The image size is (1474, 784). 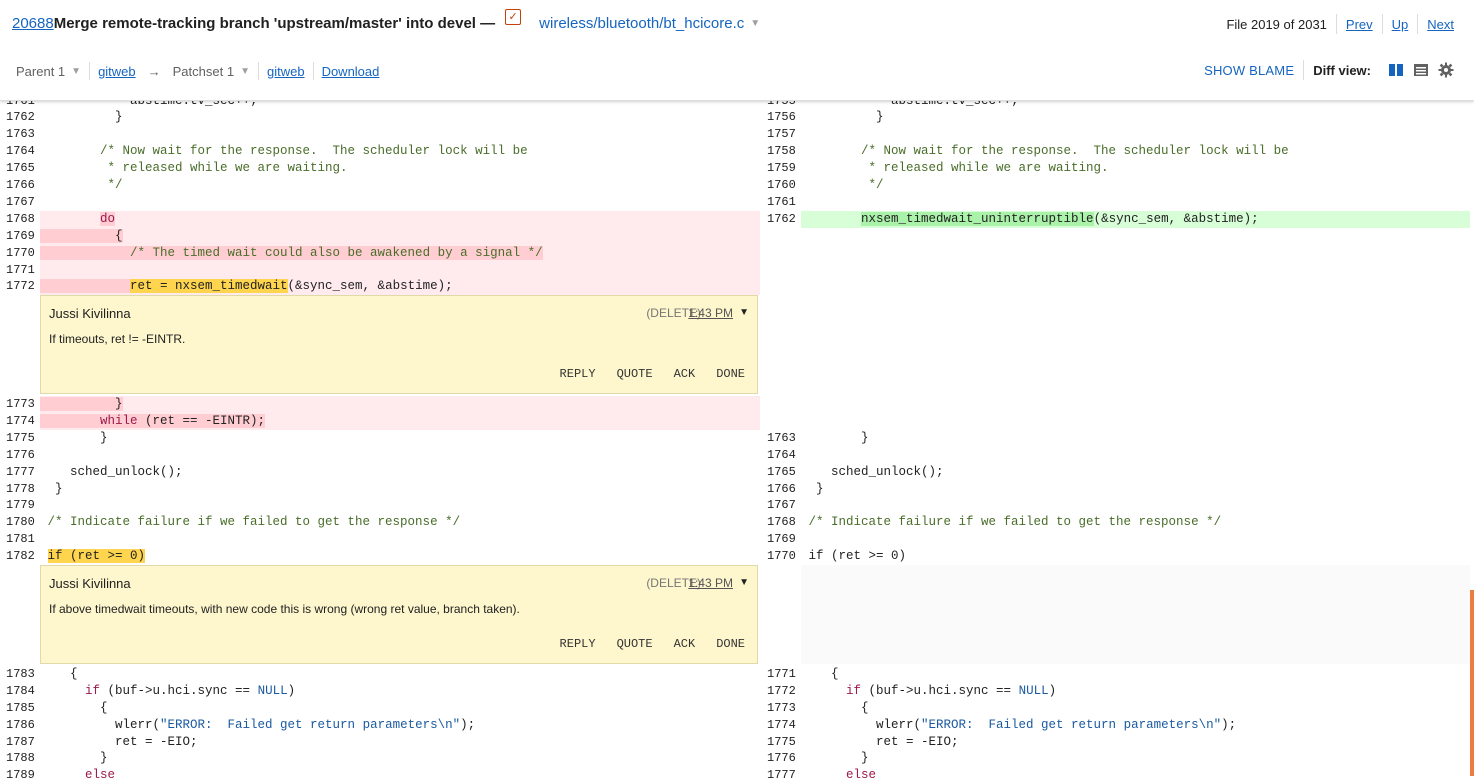 I want to click on line-number-left: 1780, so click(x=22, y=522).